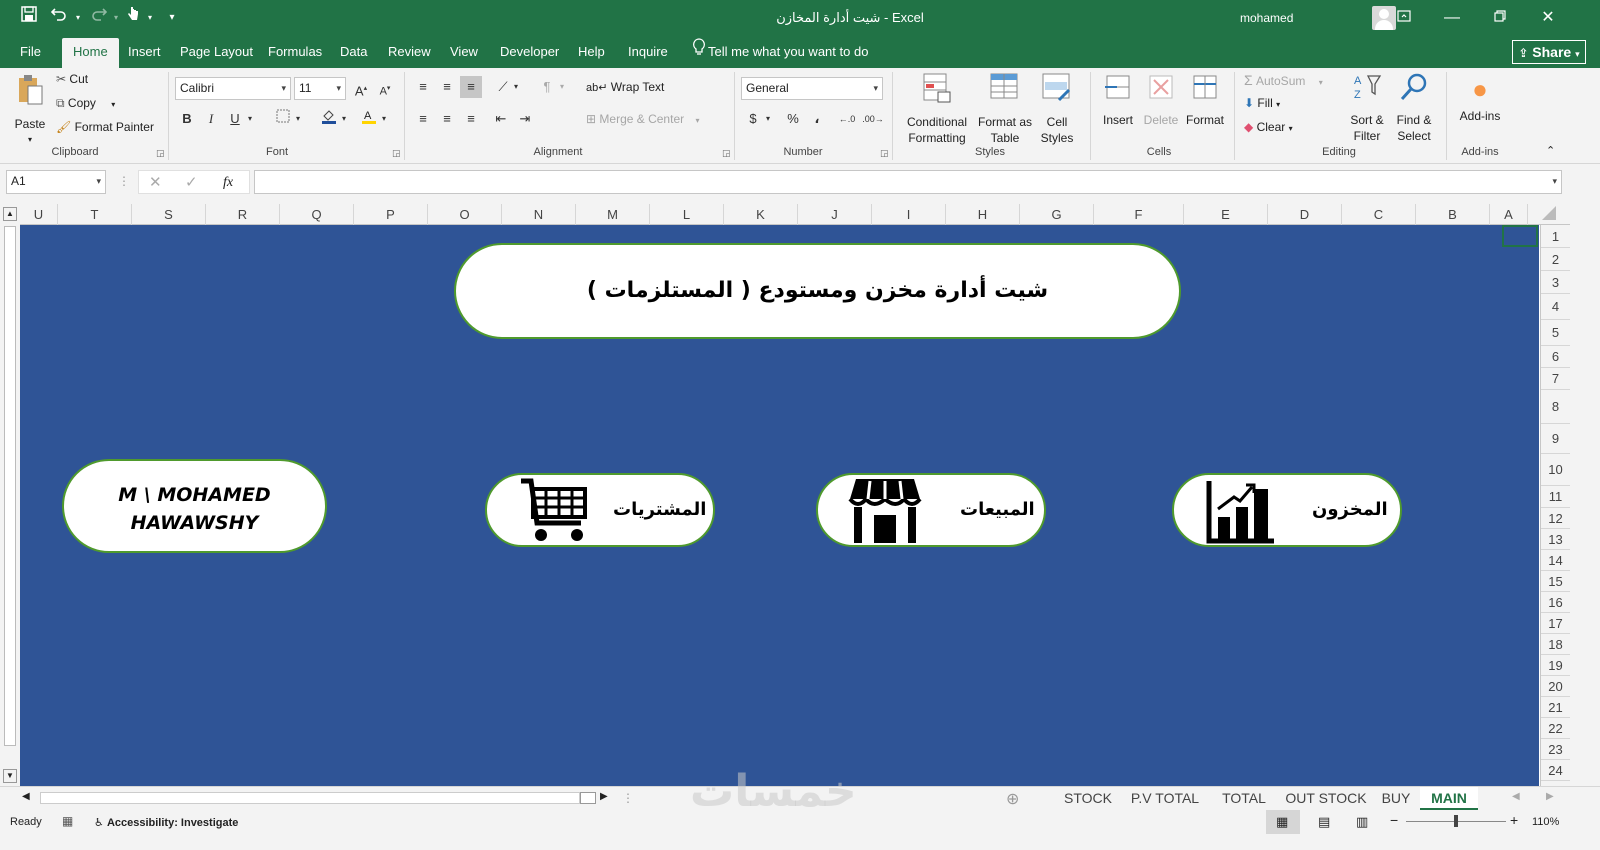  Describe the element at coordinates (648, 52) in the screenshot. I see `tab-inquire: Inquire` at that location.